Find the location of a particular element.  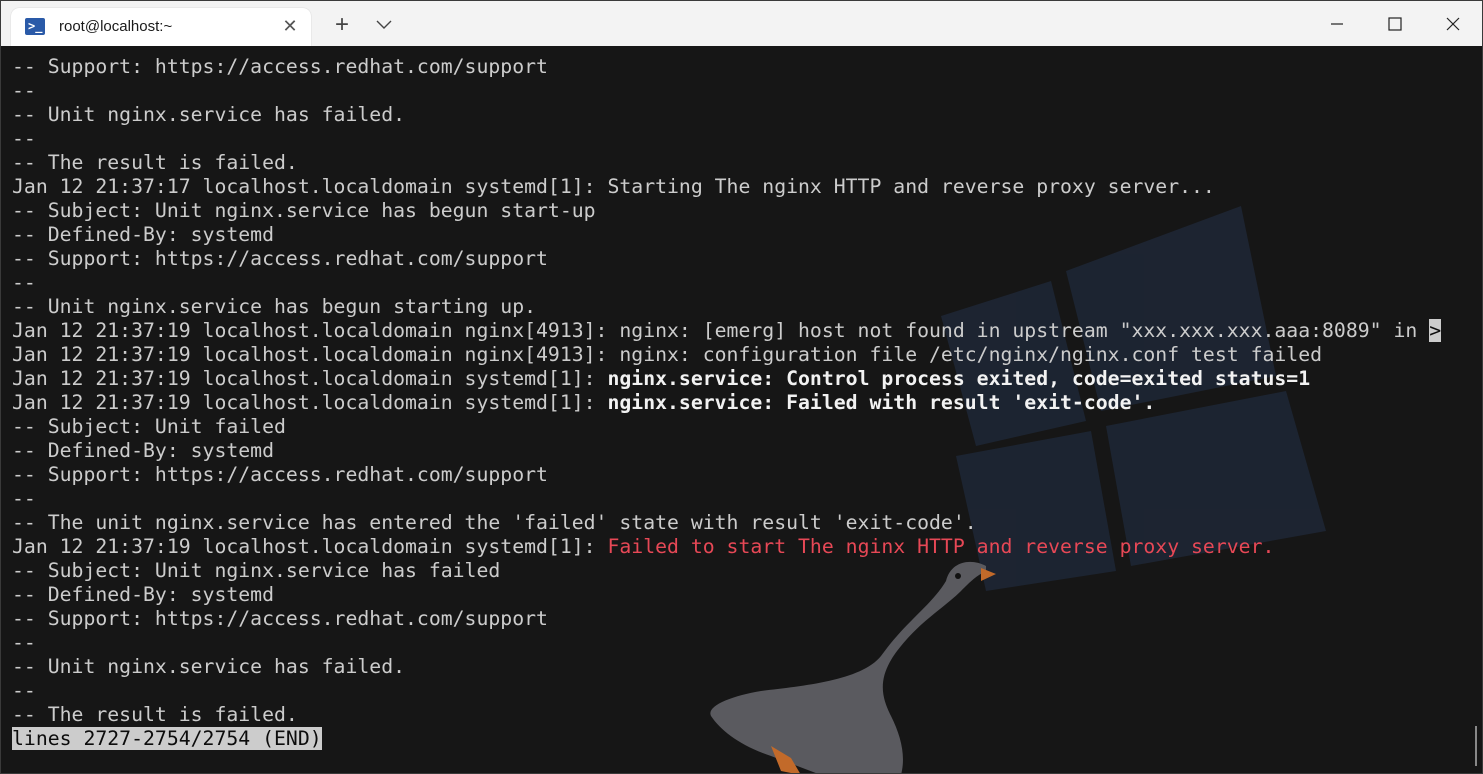

tab-title: root@localhost:~ is located at coordinates (116, 26).